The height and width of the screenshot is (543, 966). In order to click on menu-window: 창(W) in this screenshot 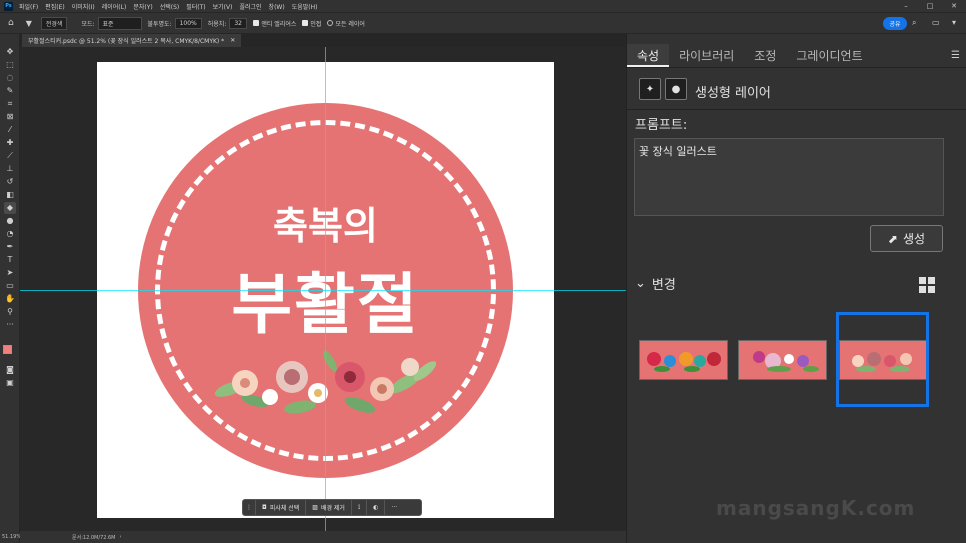, I will do `click(277, 6)`.